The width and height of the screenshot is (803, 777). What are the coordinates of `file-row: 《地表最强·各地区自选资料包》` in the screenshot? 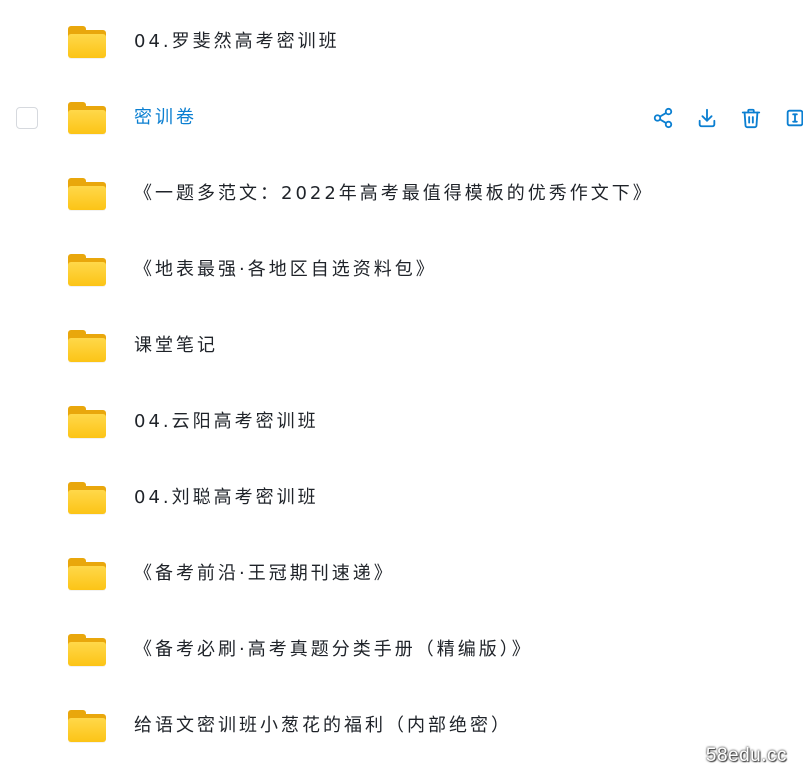 It's located at (401, 271).